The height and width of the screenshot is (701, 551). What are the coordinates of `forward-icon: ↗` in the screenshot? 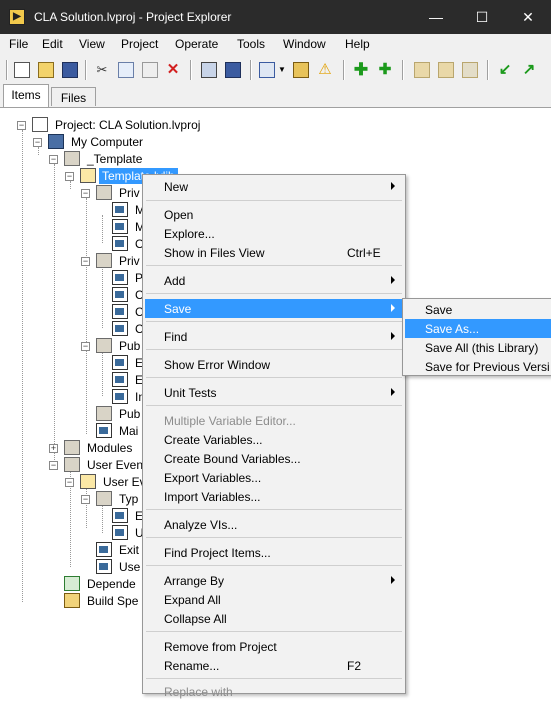 It's located at (529, 70).